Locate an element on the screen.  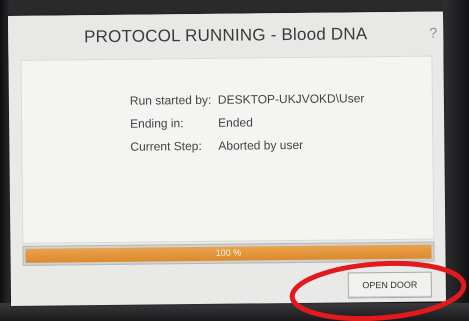
ending-in-label: Ending in: is located at coordinates (157, 123).